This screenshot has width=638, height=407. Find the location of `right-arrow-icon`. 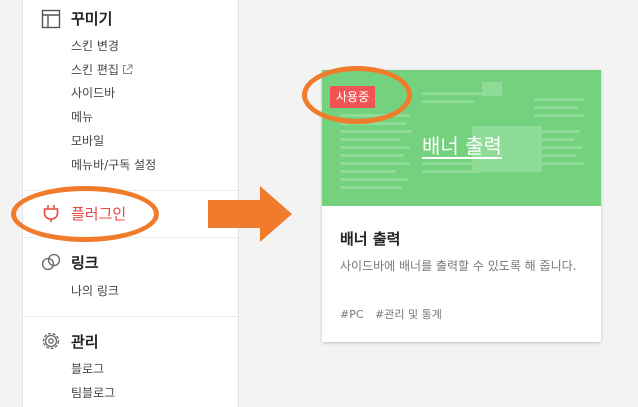

right-arrow-icon is located at coordinates (250, 214).